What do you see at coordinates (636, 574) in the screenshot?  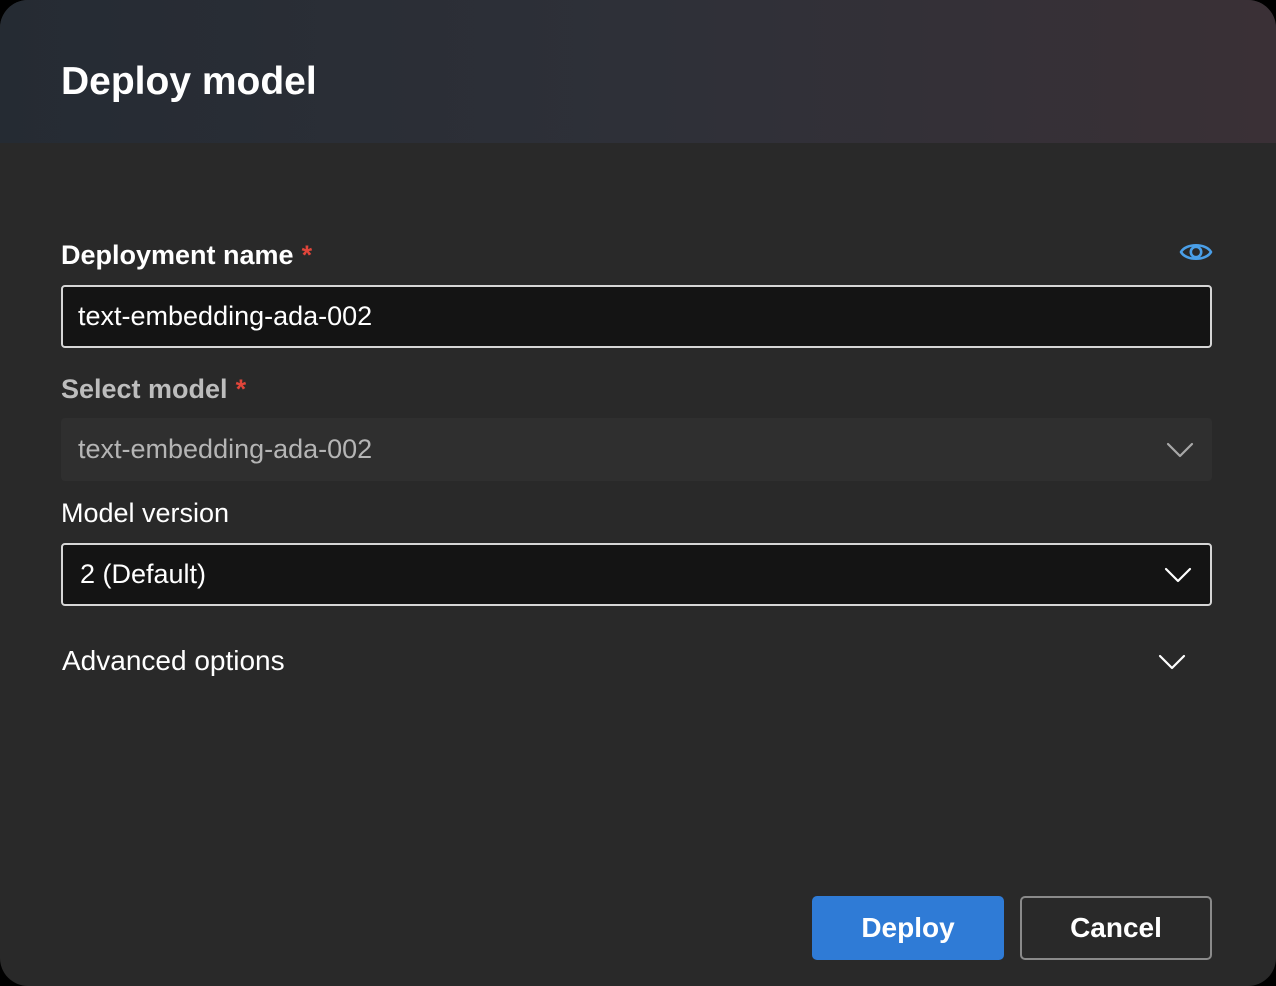 I see `model-version-dropdown: 2 (Default)` at bounding box center [636, 574].